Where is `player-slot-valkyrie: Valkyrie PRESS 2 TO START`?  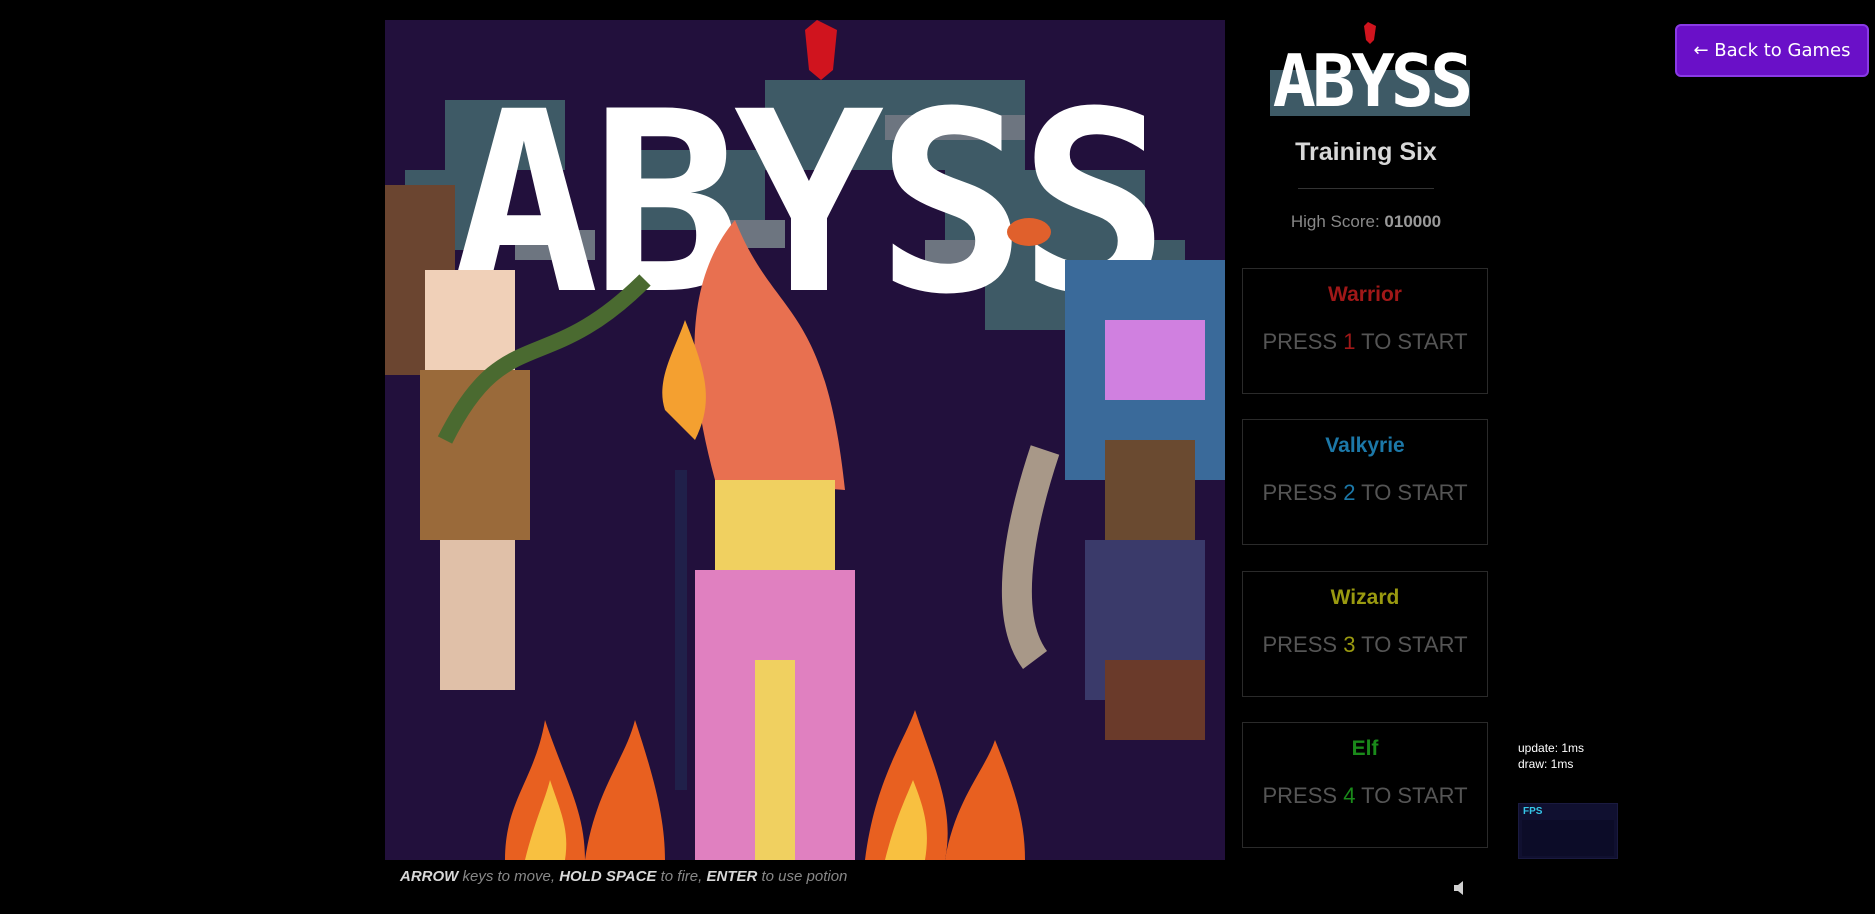 player-slot-valkyrie: Valkyrie PRESS 2 TO START is located at coordinates (1365, 482).